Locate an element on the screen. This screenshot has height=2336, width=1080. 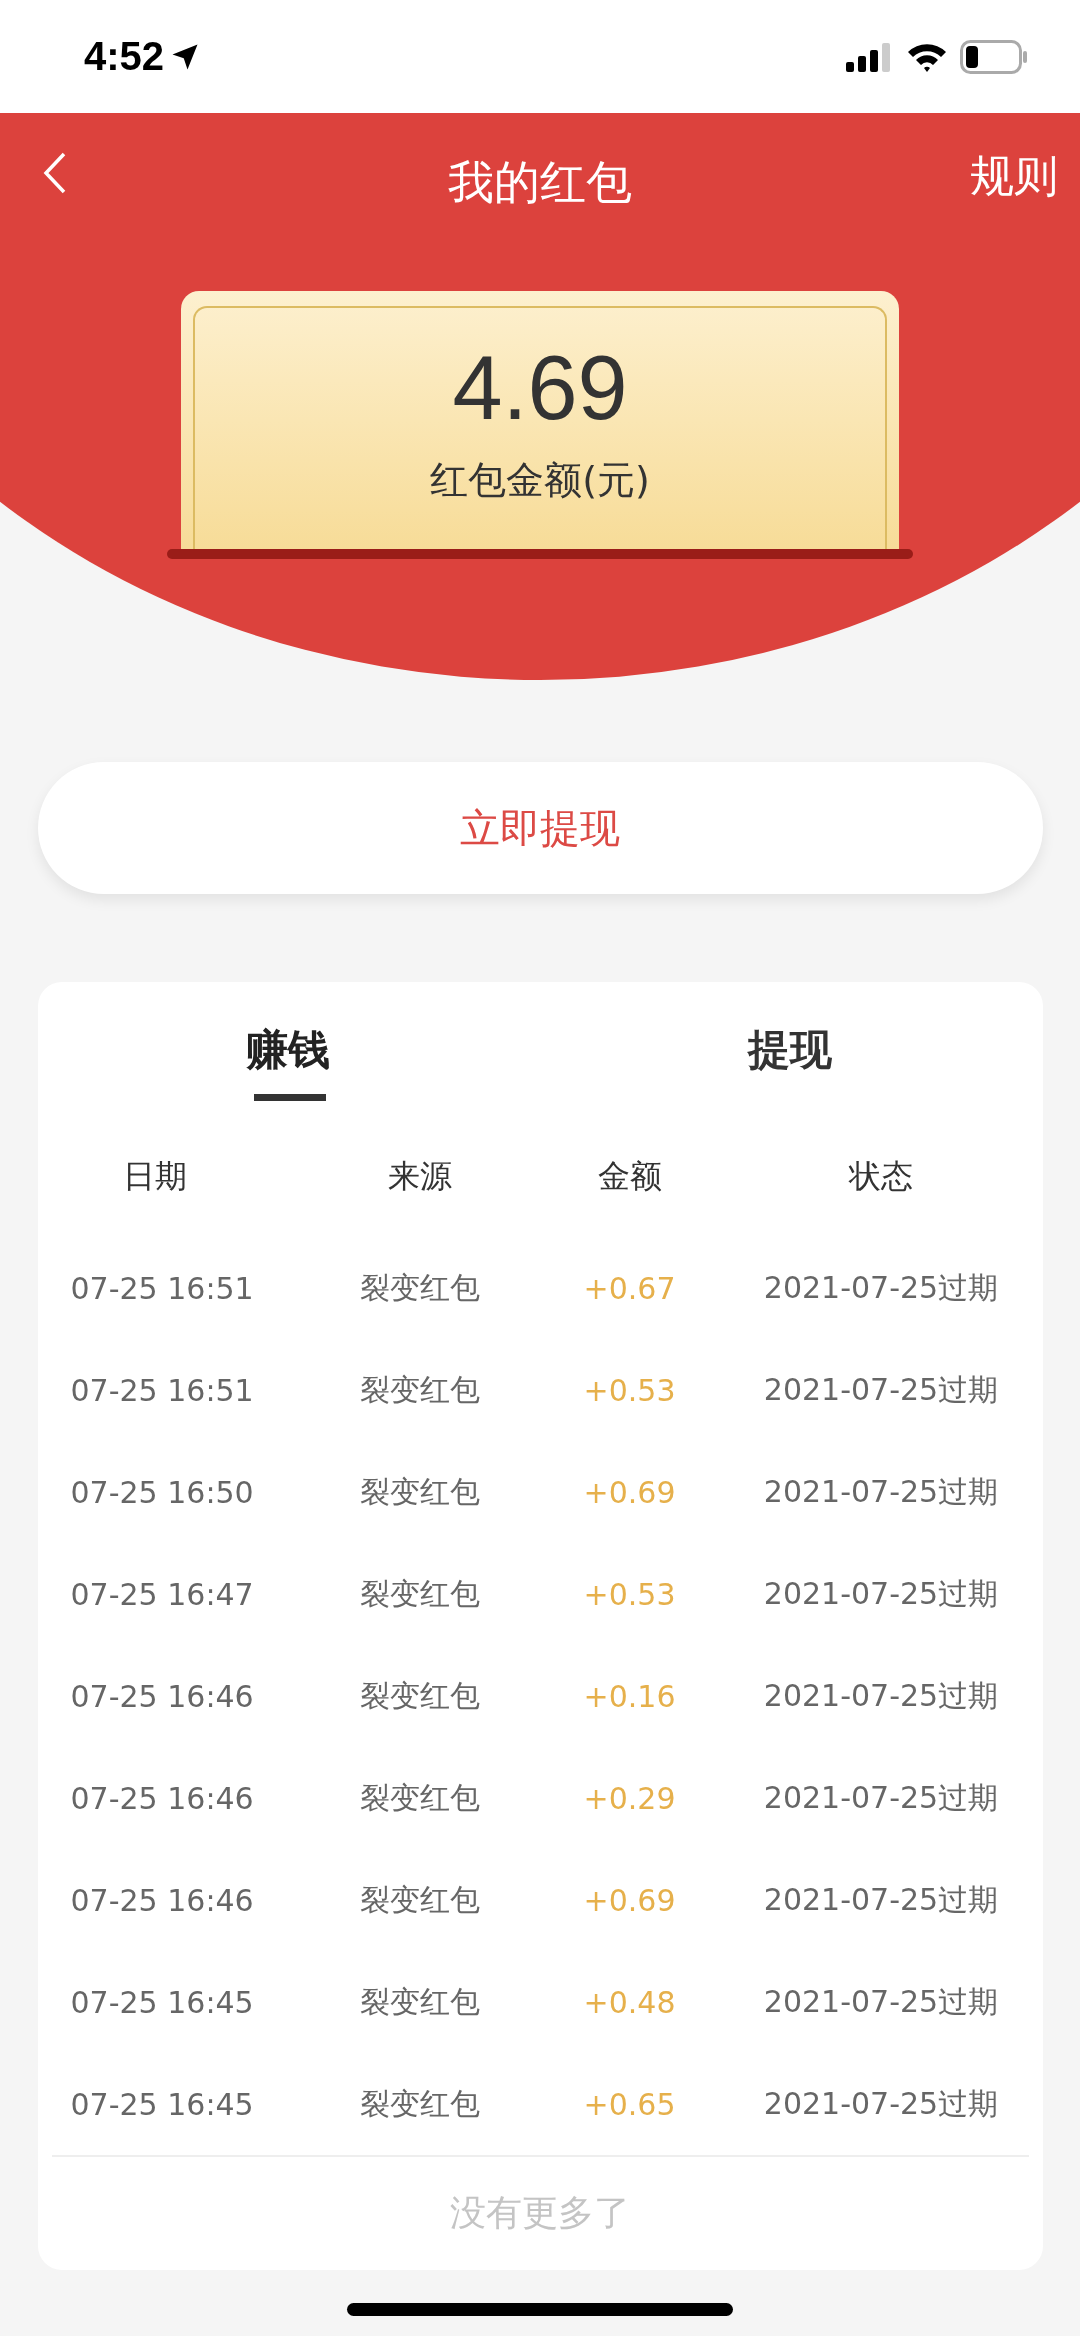
table-cell-text: +0.48 is located at coordinates (629, 2002).